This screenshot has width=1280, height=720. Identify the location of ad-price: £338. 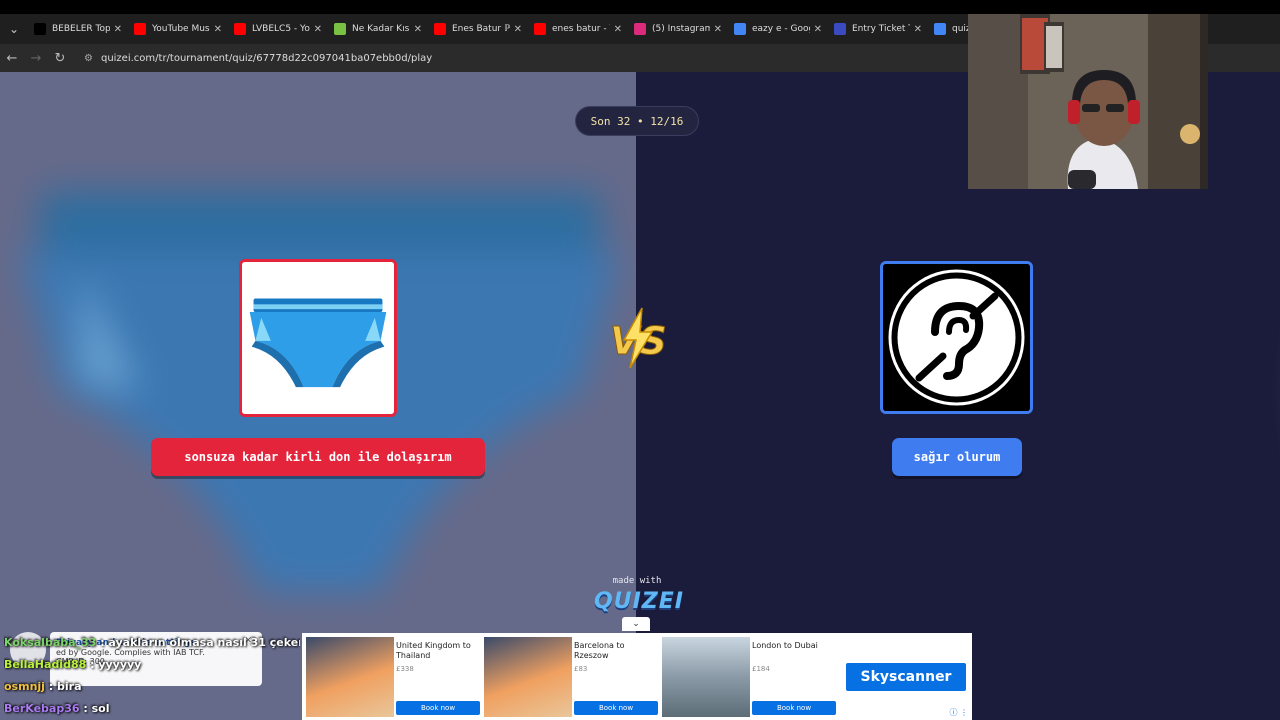
(405, 669).